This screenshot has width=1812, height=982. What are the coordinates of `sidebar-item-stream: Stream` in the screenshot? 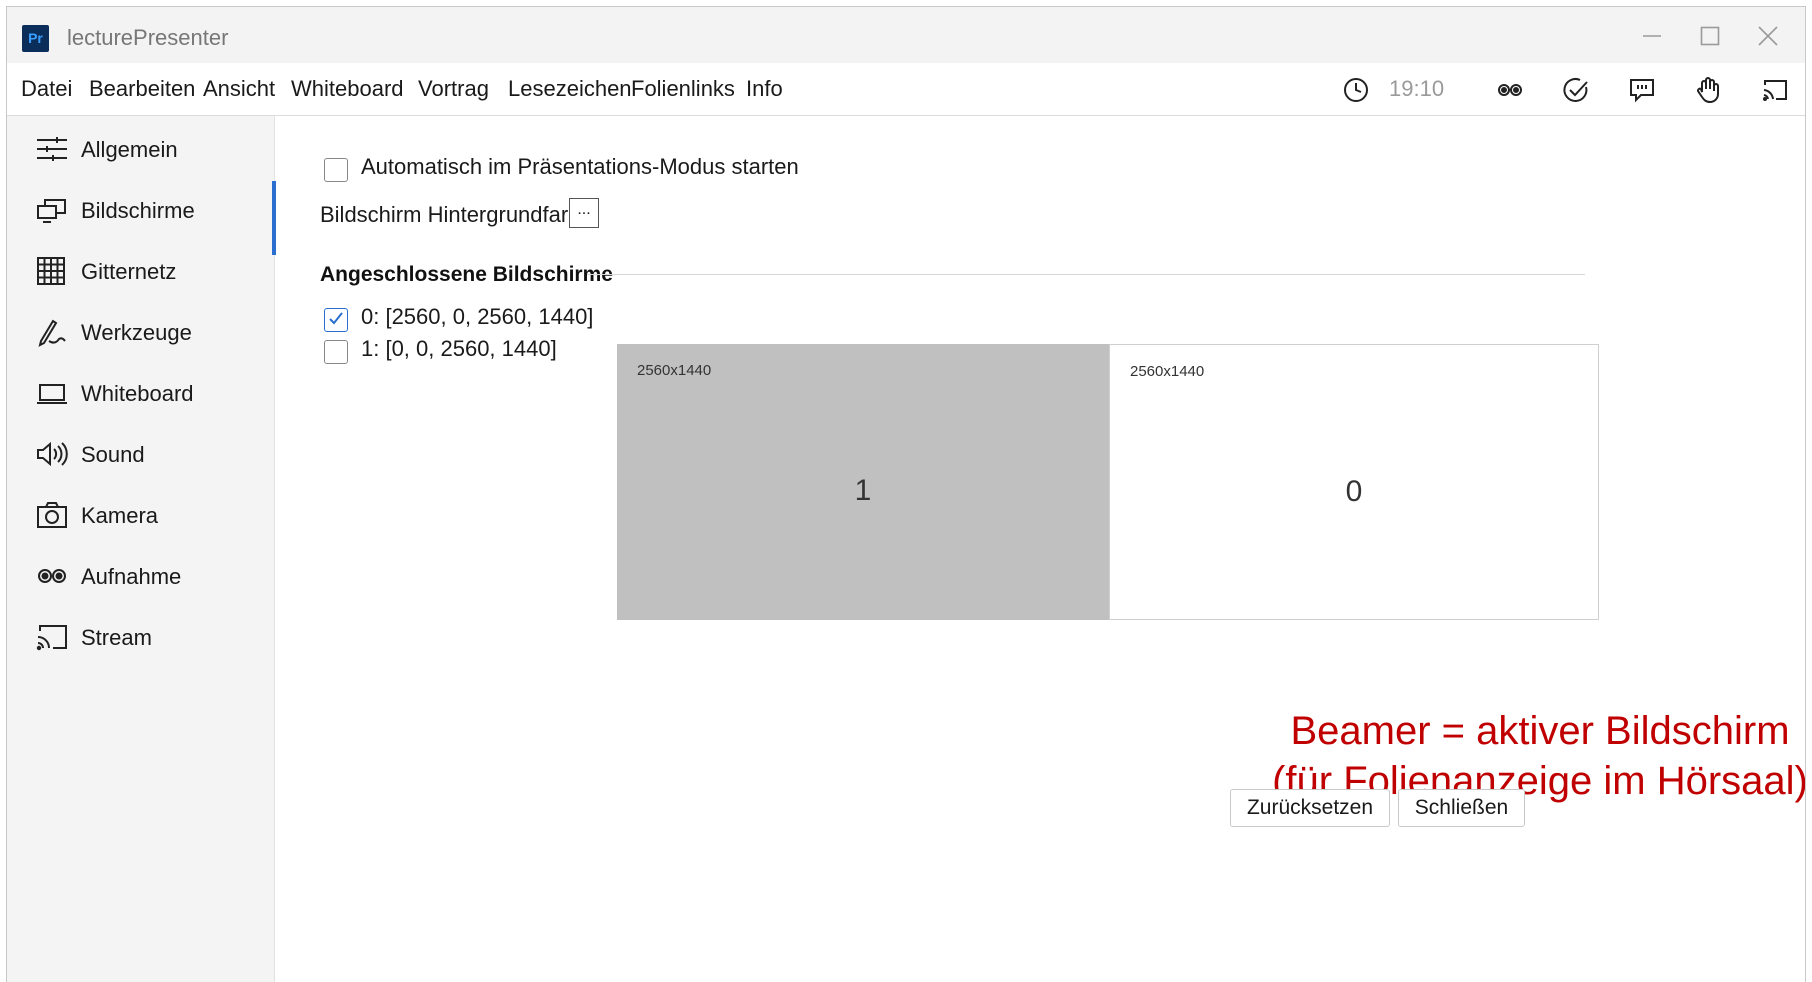 It's located at (141, 638).